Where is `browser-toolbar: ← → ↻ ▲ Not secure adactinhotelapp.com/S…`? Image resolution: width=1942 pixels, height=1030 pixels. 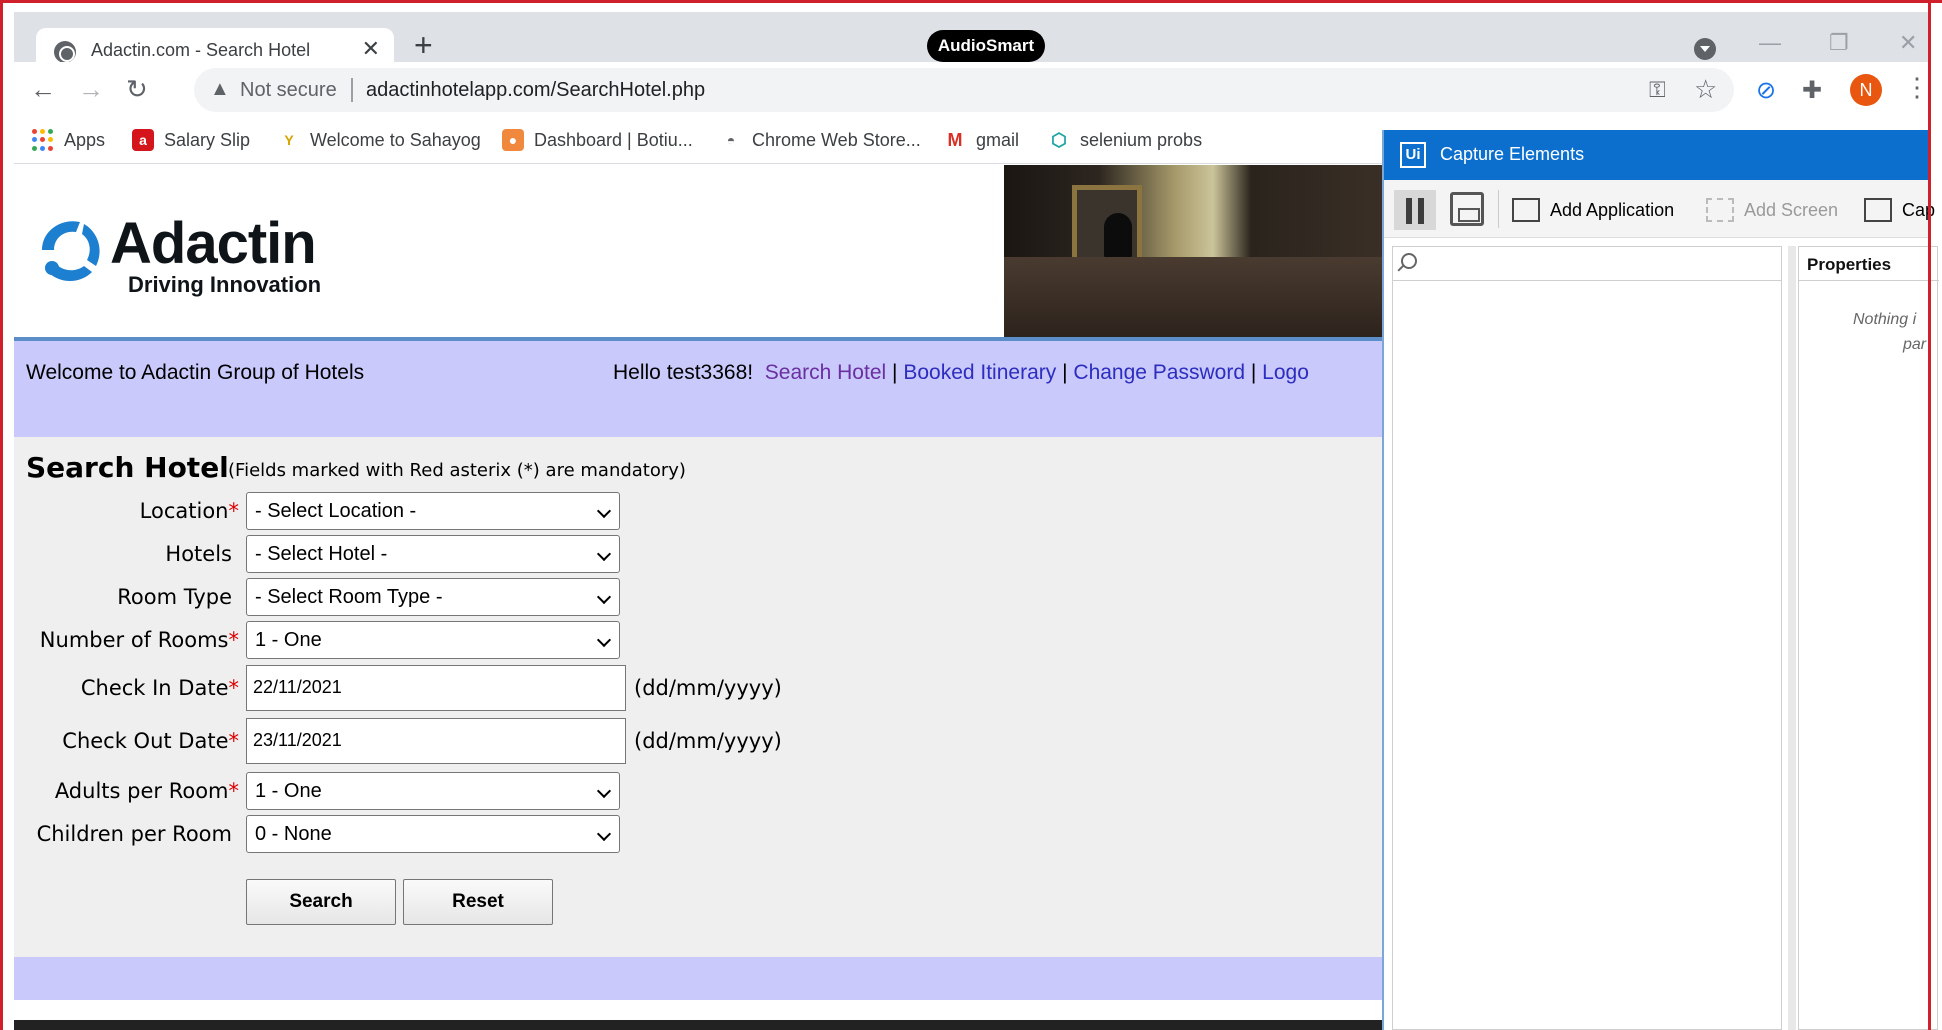 browser-toolbar: ← → ↻ ▲ Not secure adactinhotelapp.com/S… is located at coordinates (972, 90).